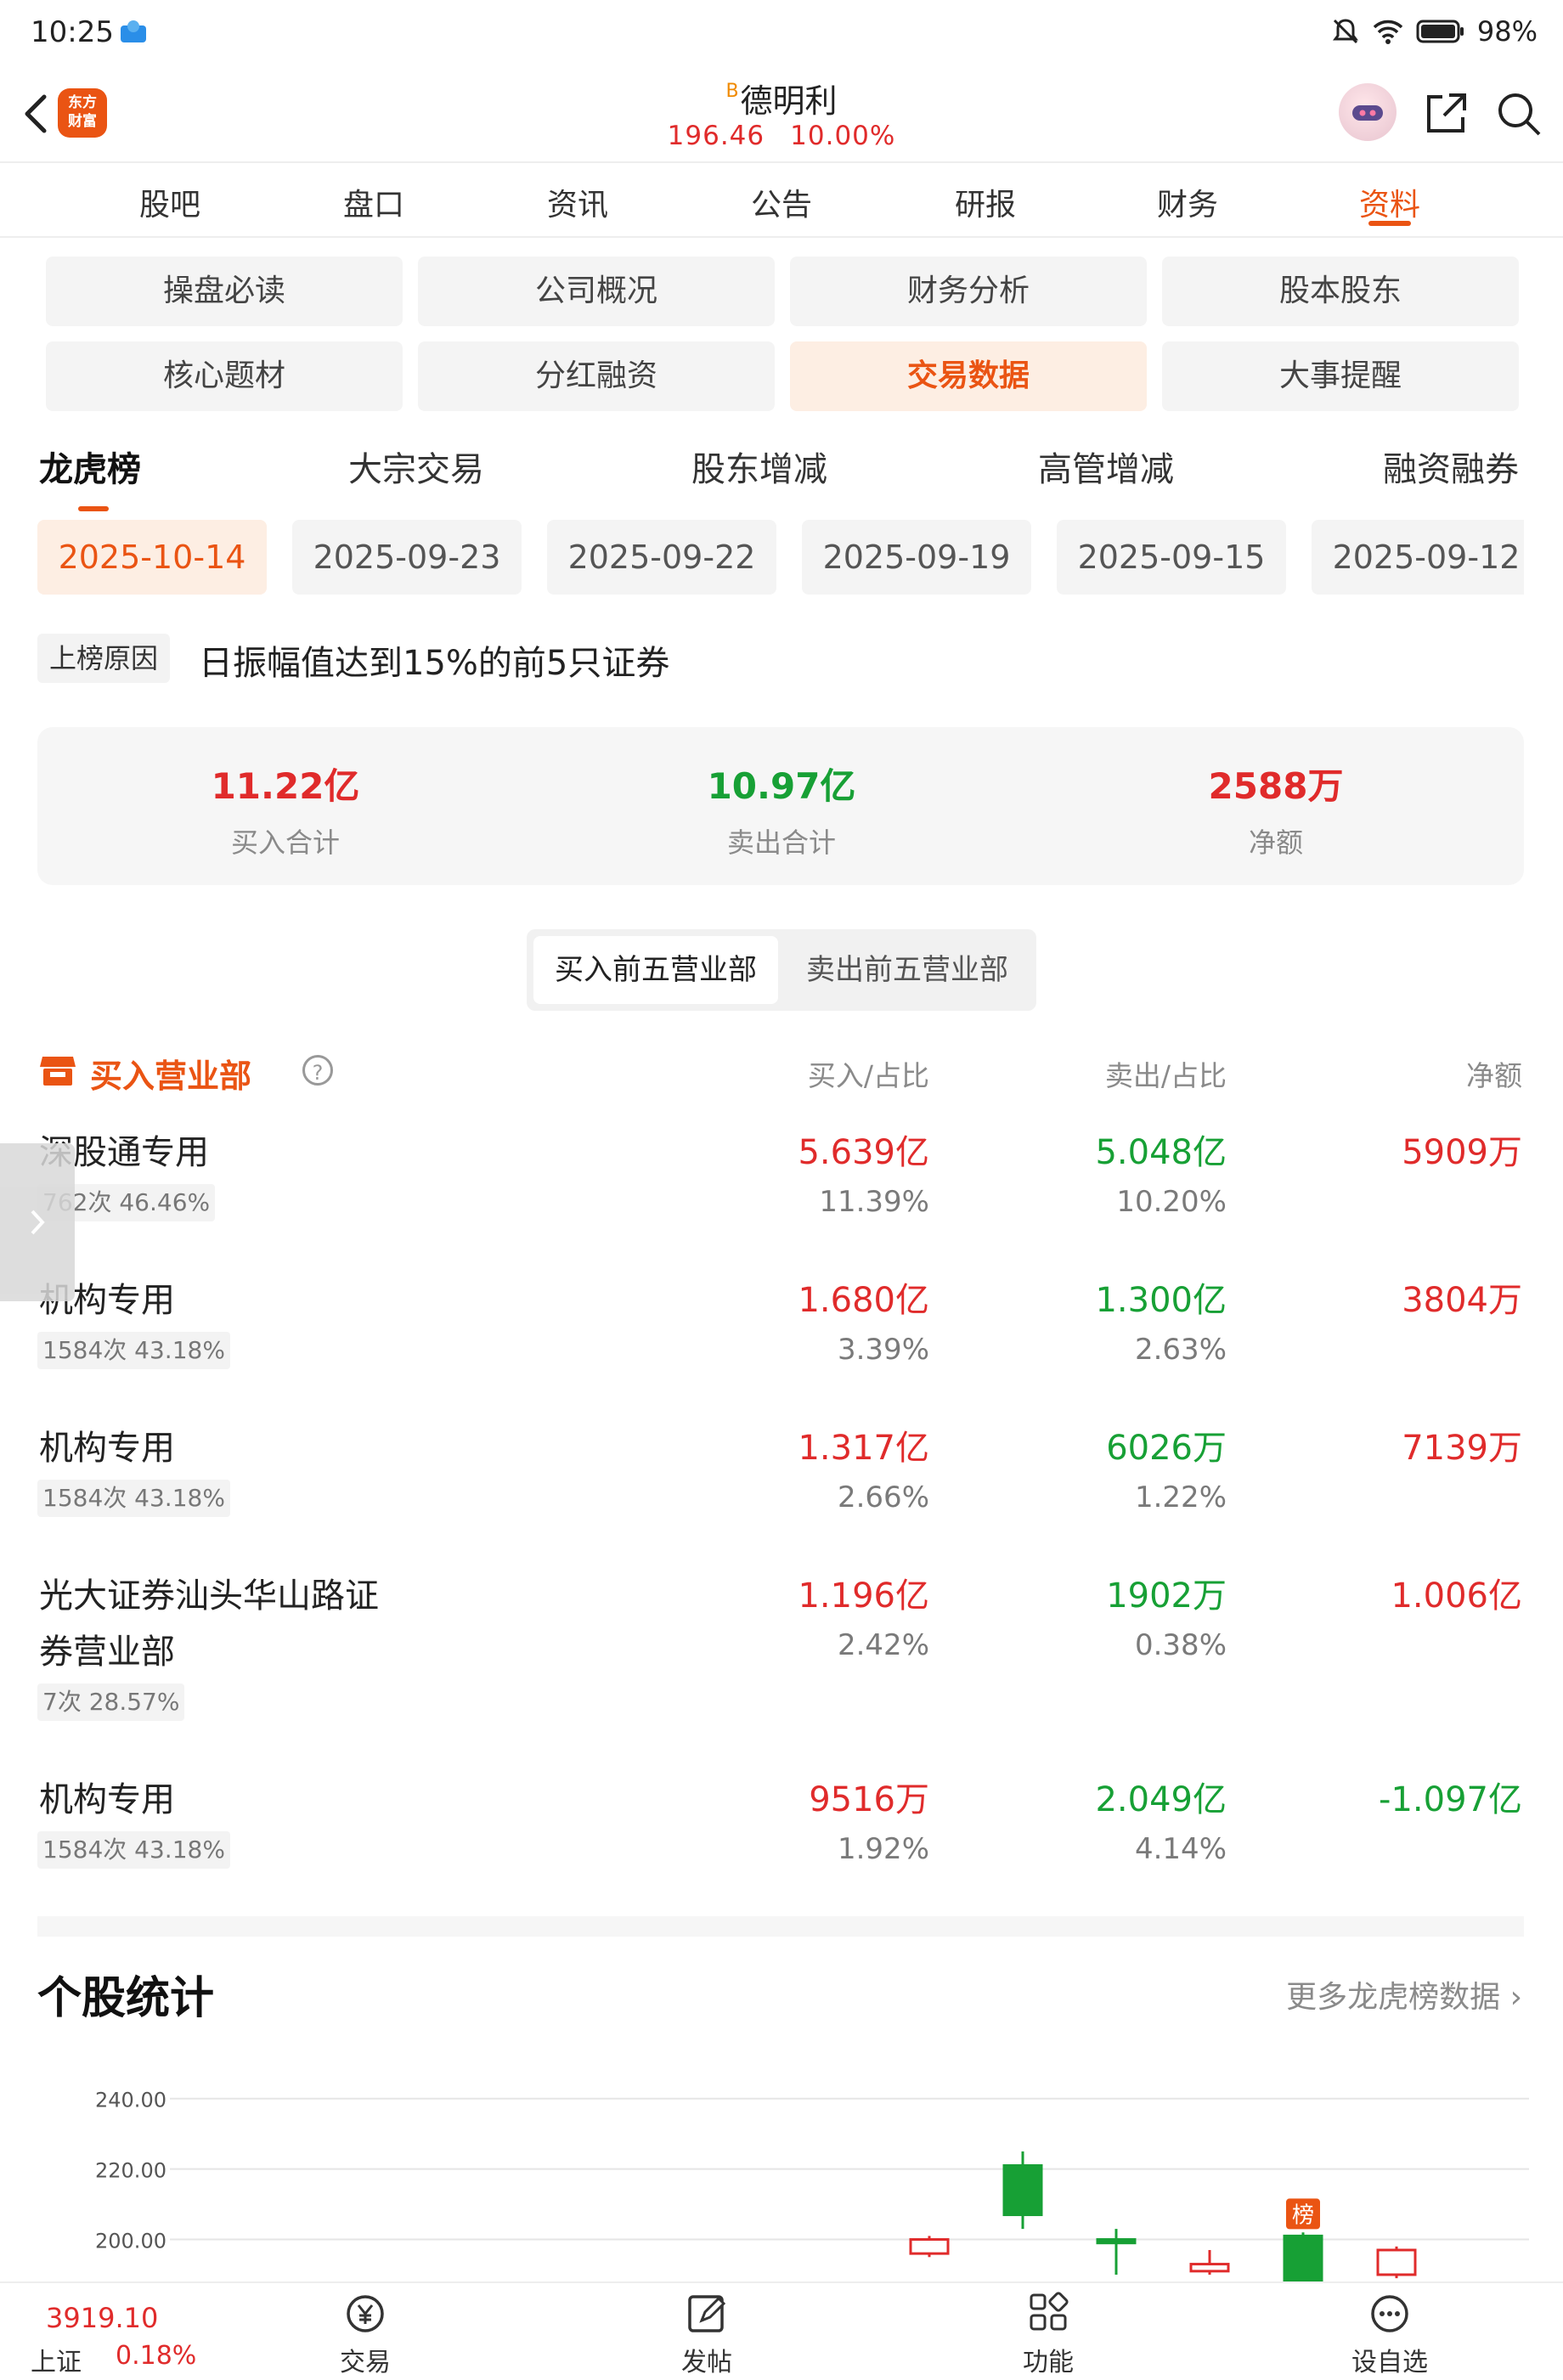 This screenshot has width=1563, height=2380. What do you see at coordinates (285, 786) in the screenshot?
I see `buy-total: 11.22亿` at bounding box center [285, 786].